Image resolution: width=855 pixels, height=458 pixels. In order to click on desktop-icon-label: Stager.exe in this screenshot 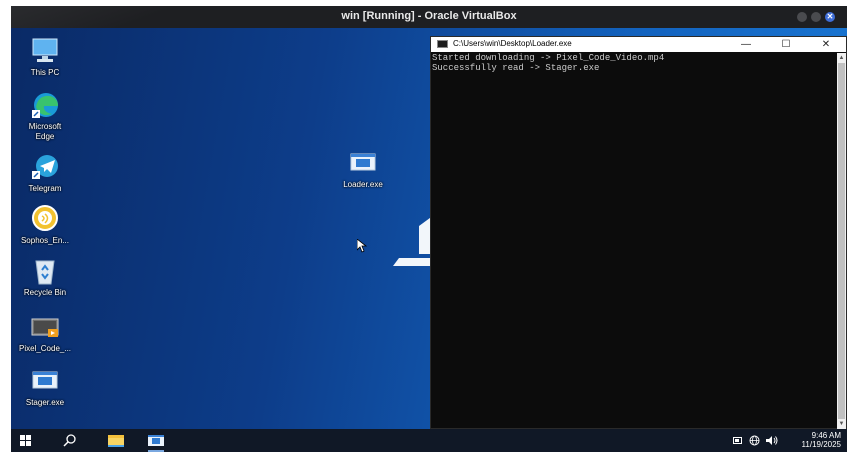, I will do `click(45, 402)`.